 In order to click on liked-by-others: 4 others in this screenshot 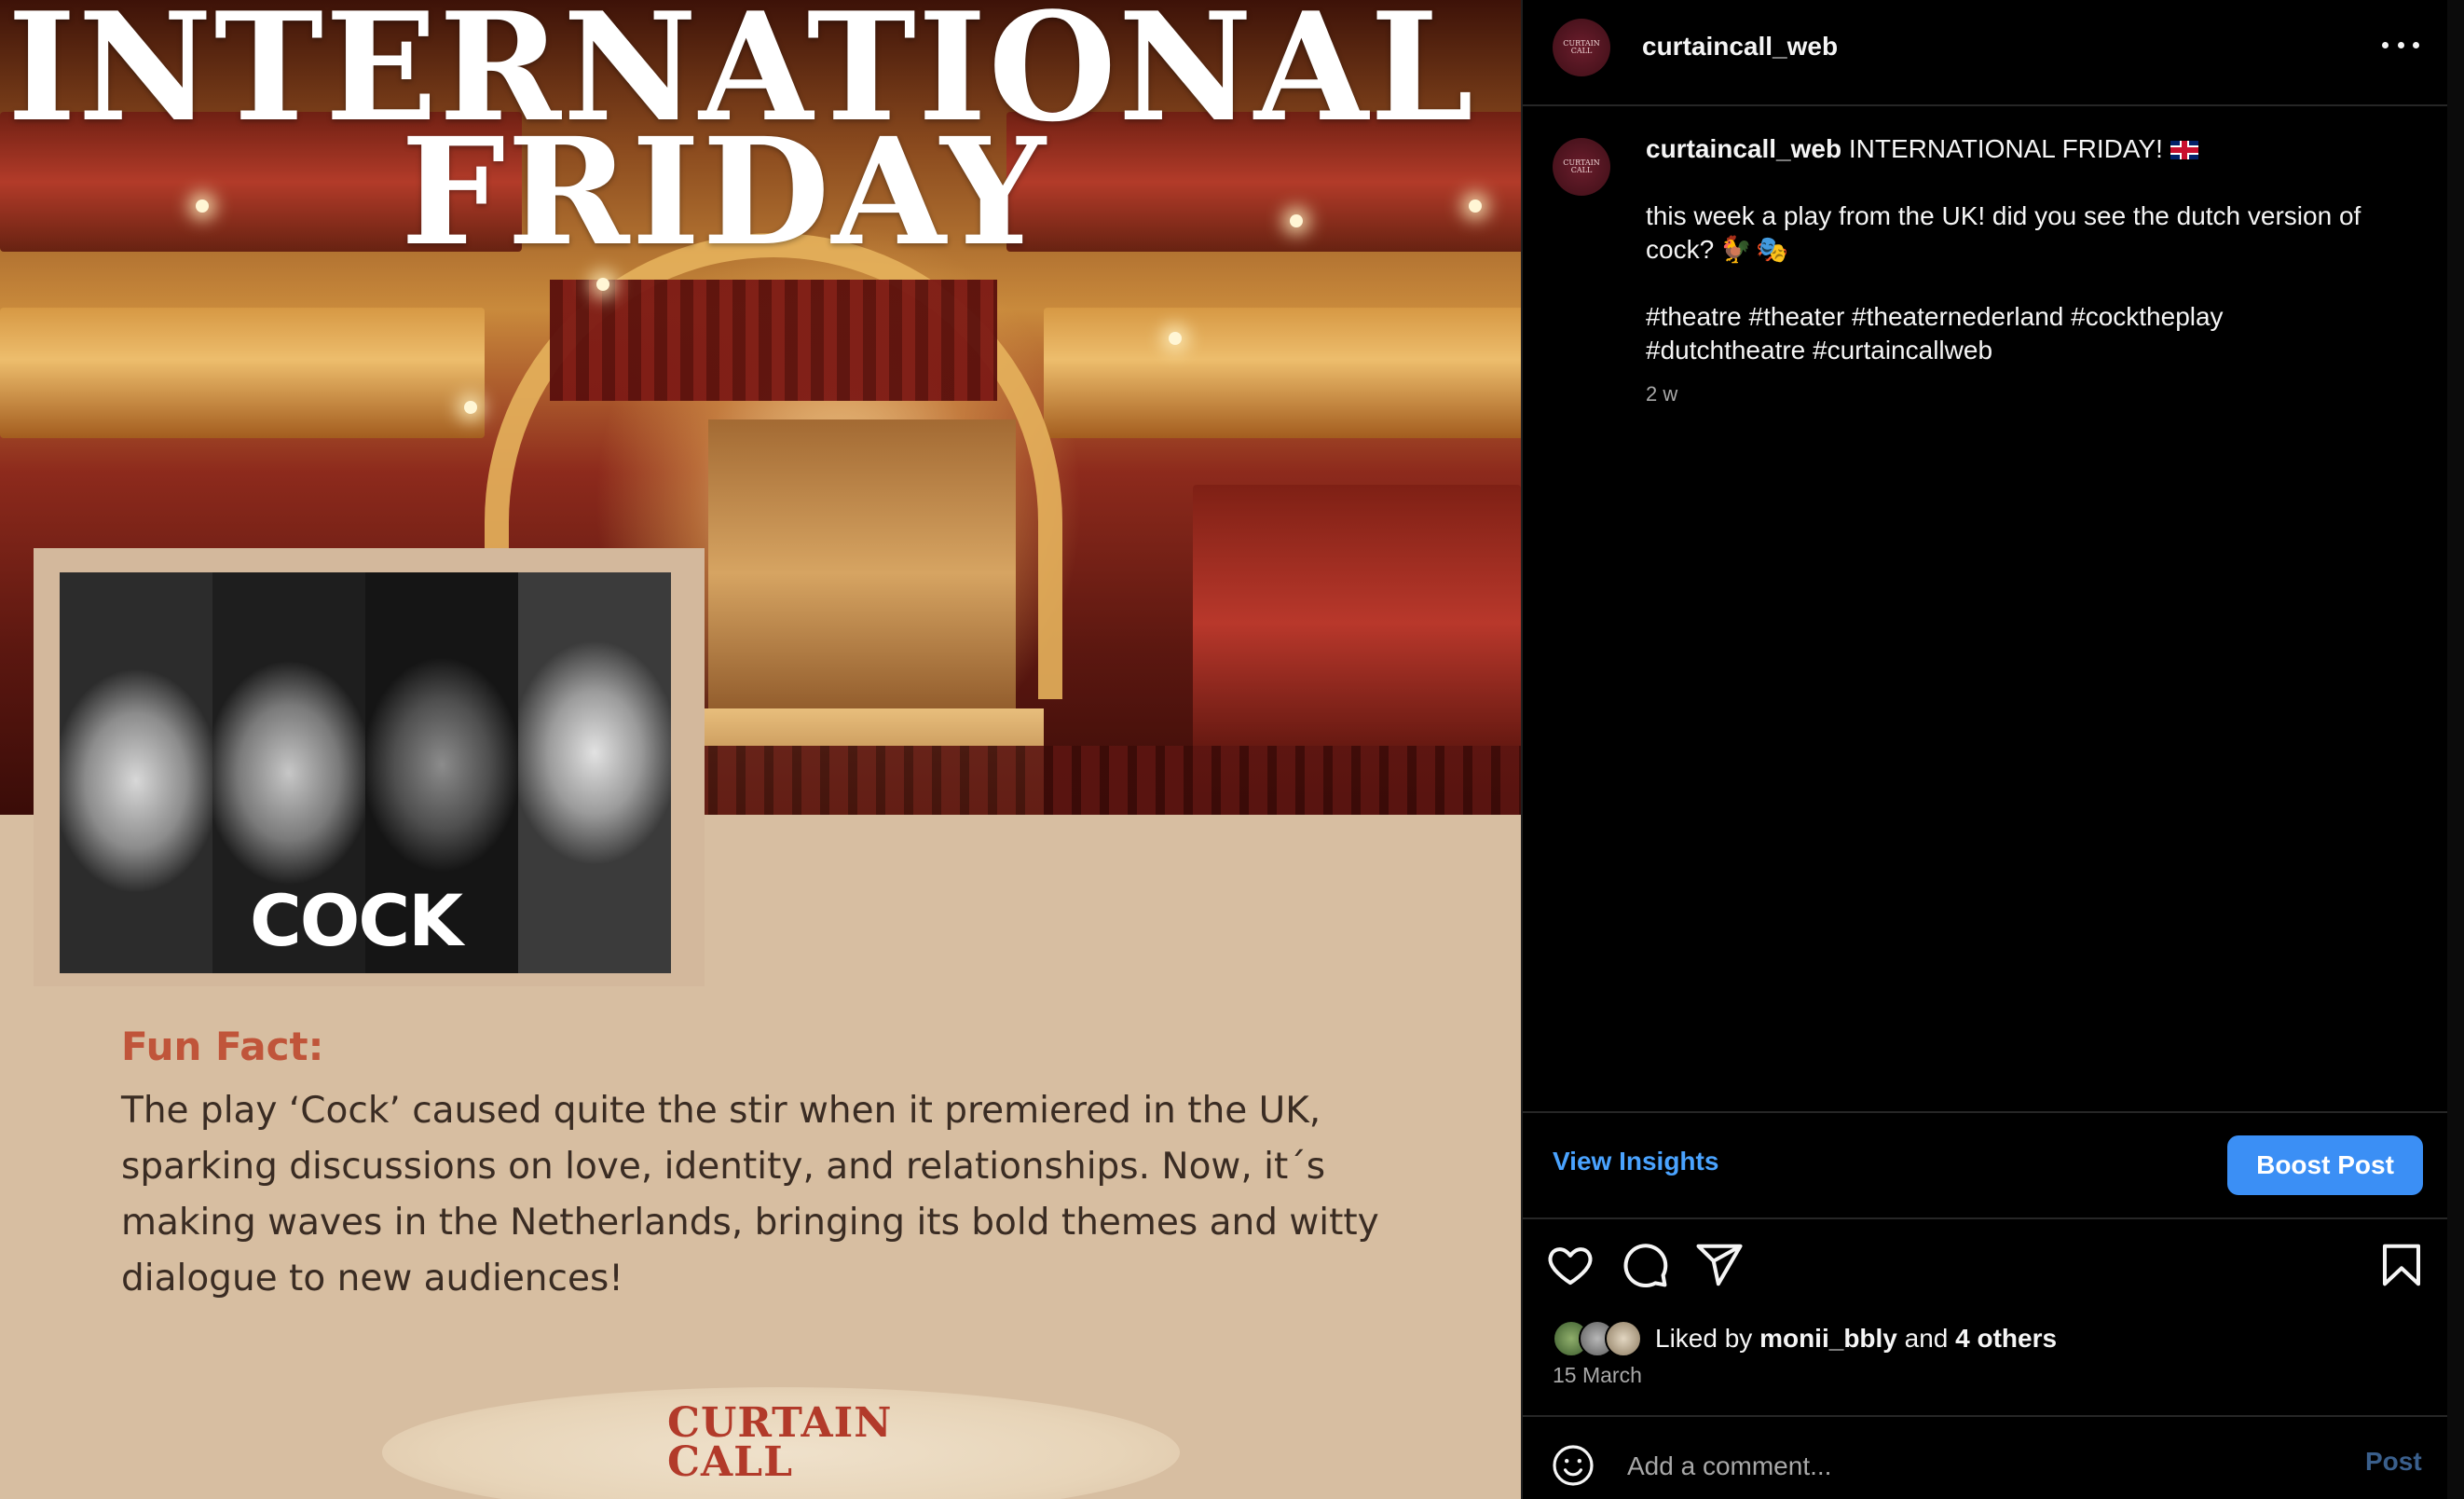, I will do `click(2006, 1338)`.